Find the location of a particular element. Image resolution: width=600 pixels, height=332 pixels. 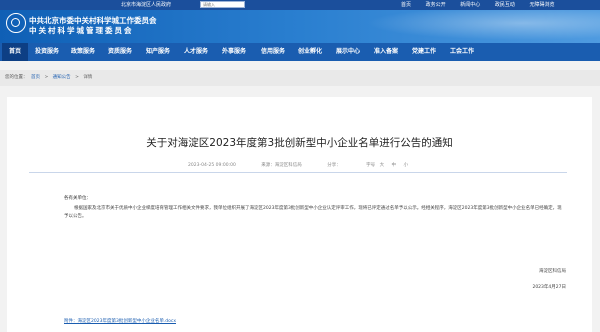

breadcrumb: 您的位置： 首页 > 通知公告 > 详情 is located at coordinates (300, 78).